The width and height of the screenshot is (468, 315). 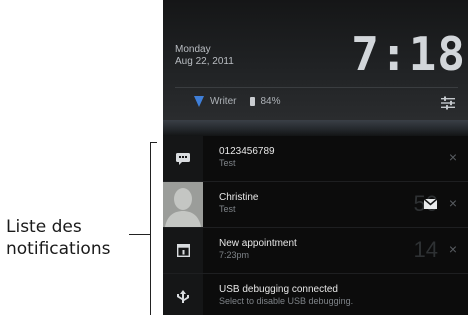 What do you see at coordinates (430, 204) in the screenshot?
I see `envelope-icon` at bounding box center [430, 204].